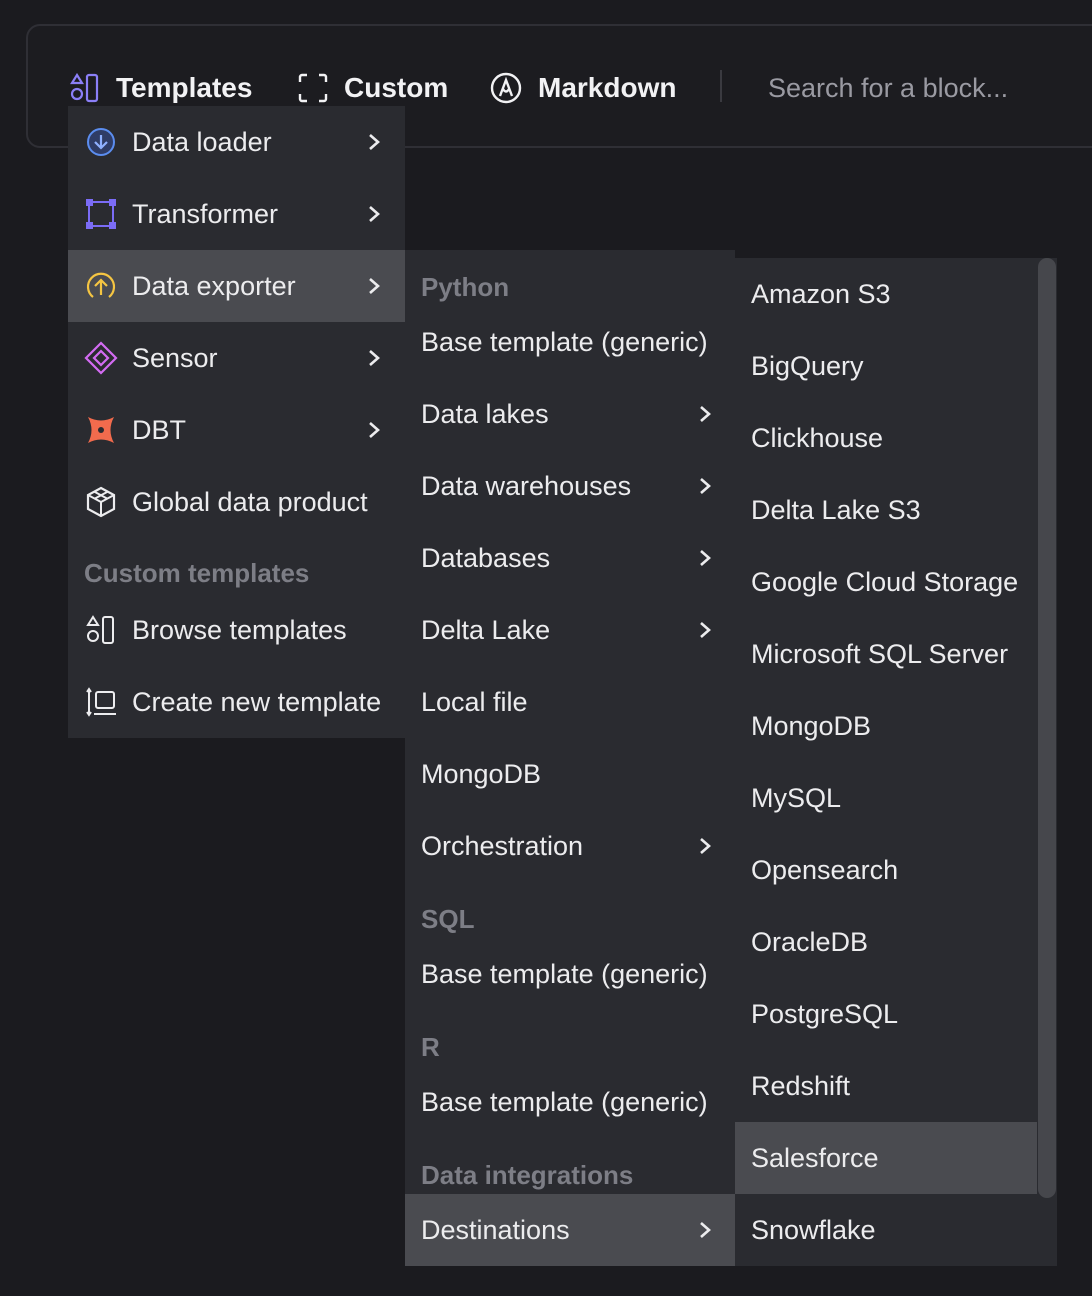 This screenshot has width=1092, height=1296. Describe the element at coordinates (564, 1101) in the screenshot. I see `menu-item-label: Base template (generic)` at that location.